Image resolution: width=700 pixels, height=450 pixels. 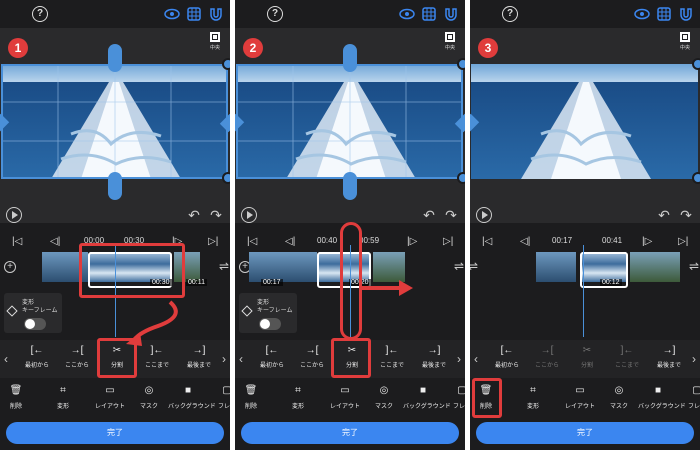 What do you see at coordinates (10, 267) in the screenshot?
I see `add-clip-icon: +` at bounding box center [10, 267].